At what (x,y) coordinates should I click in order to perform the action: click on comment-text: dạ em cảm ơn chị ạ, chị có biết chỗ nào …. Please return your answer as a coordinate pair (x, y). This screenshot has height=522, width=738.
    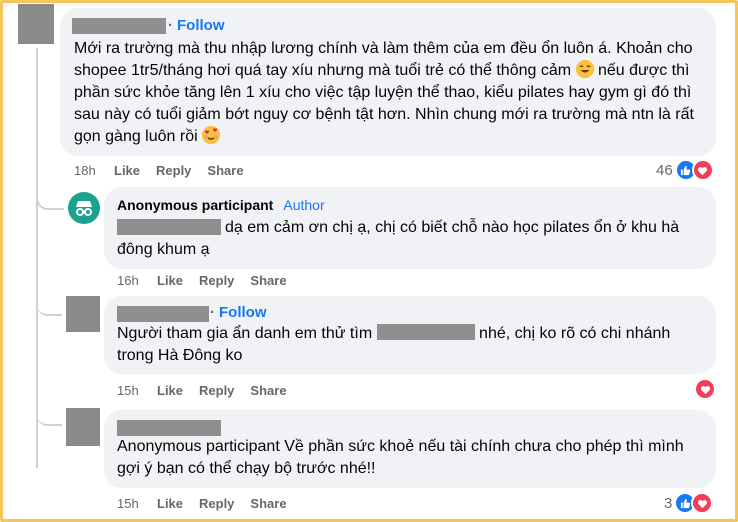
    Looking at the image, I should click on (398, 238).